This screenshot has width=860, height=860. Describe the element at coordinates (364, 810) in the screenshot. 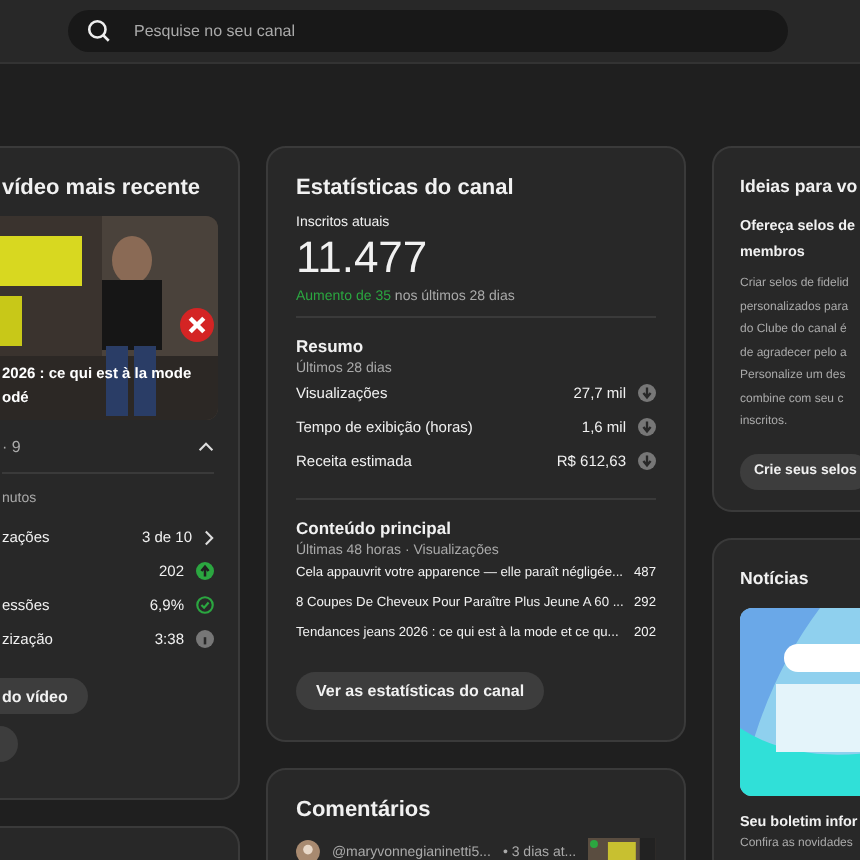

I see `card-title: Comentários` at that location.